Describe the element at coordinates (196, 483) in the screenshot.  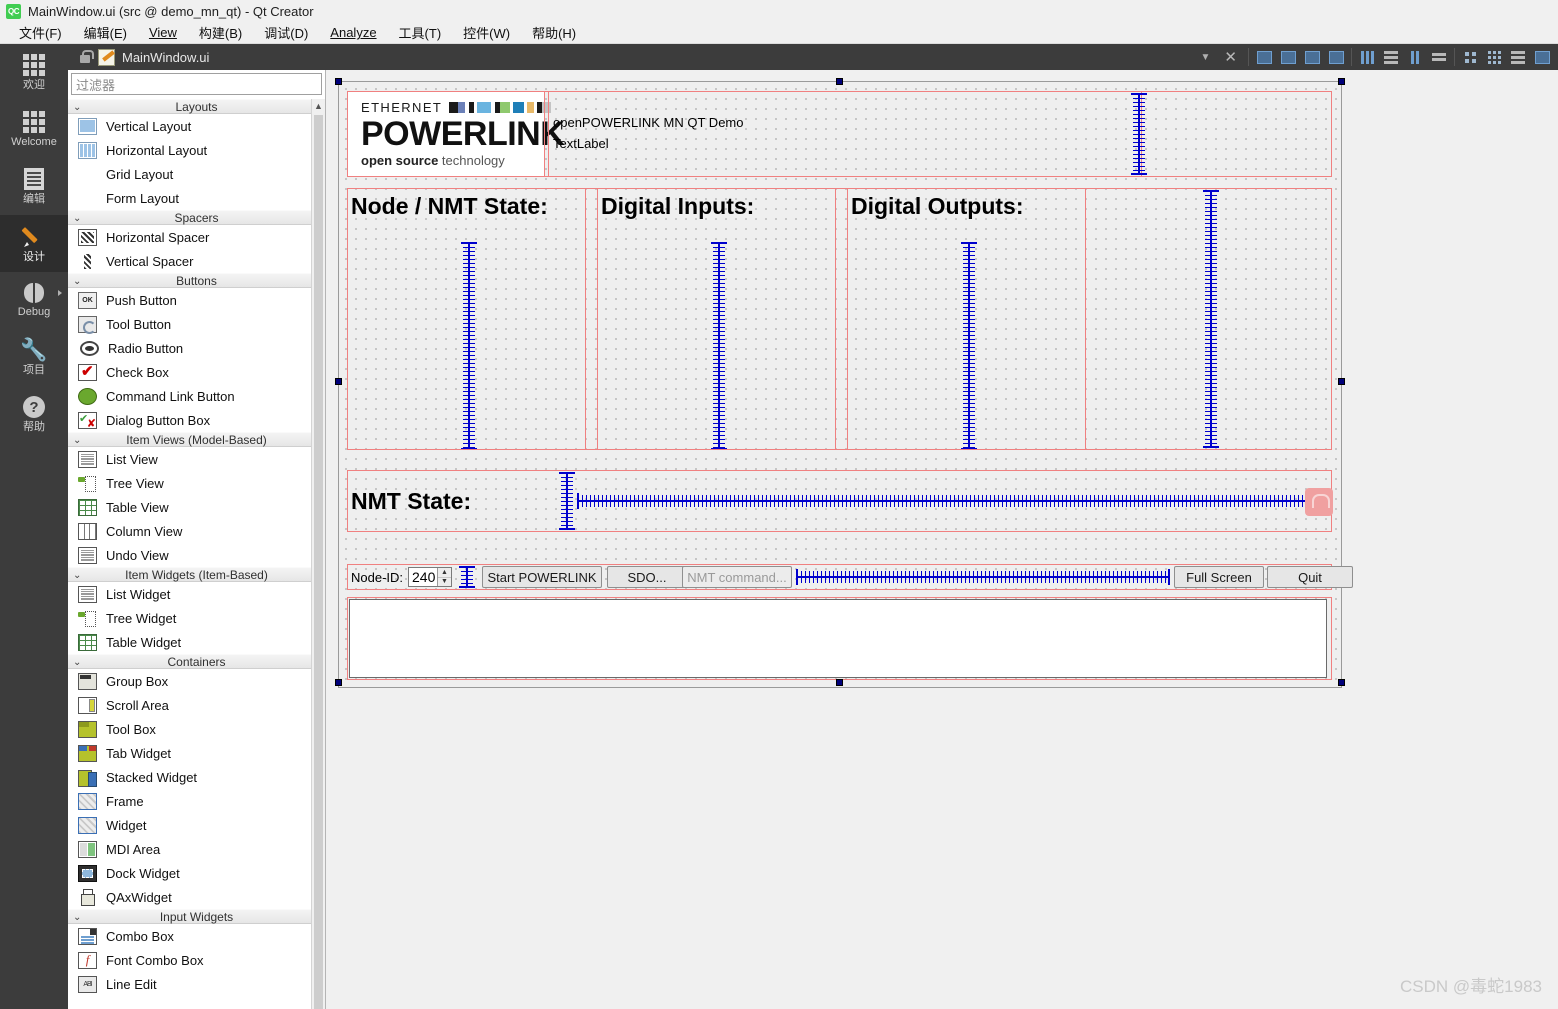
I see `widget-item-tree-view: Tree View` at that location.